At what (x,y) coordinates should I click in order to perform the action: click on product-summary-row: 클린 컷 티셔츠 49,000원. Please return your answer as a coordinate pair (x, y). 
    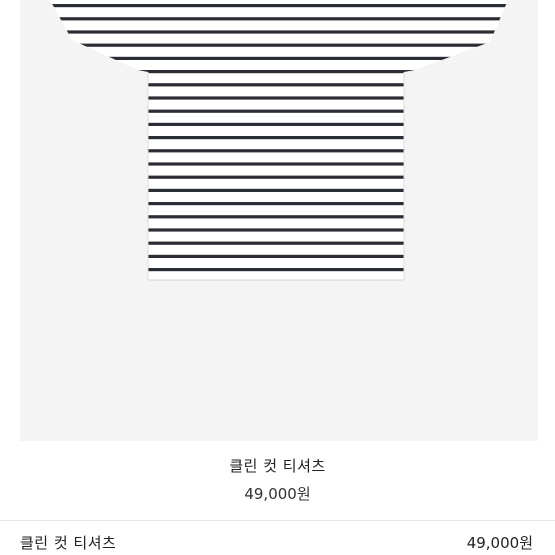
    Looking at the image, I should click on (277, 543).